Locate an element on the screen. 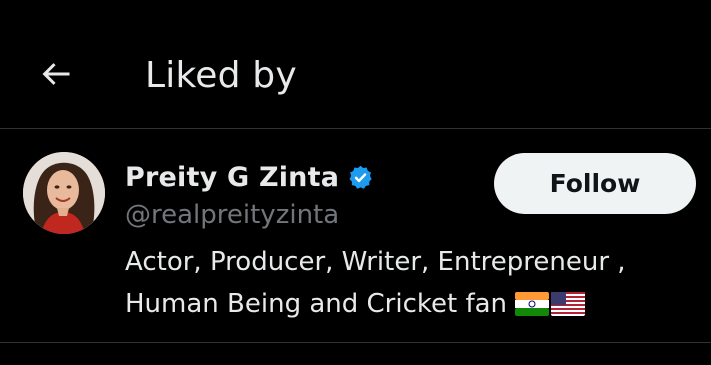 The image size is (711, 365). india-flag-icon is located at coordinates (532, 304).